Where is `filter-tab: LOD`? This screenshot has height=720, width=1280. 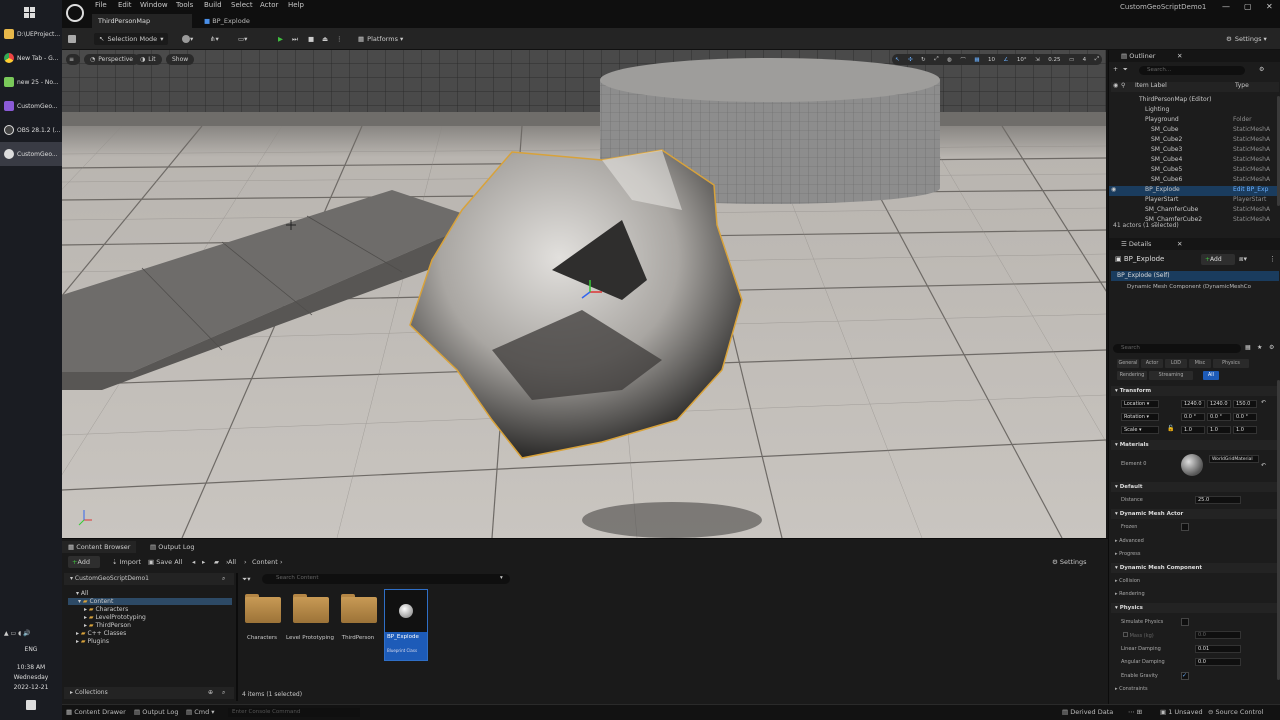 filter-tab: LOD is located at coordinates (1176, 363).